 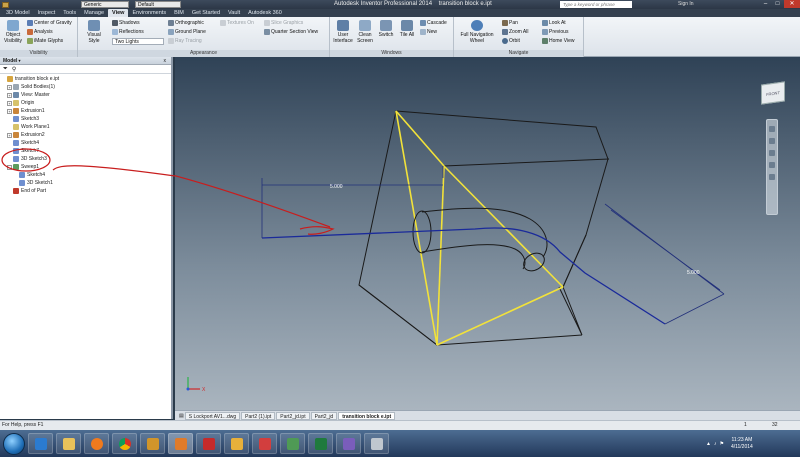 I want to click on shadows-button: Shadows, so click(x=126, y=23).